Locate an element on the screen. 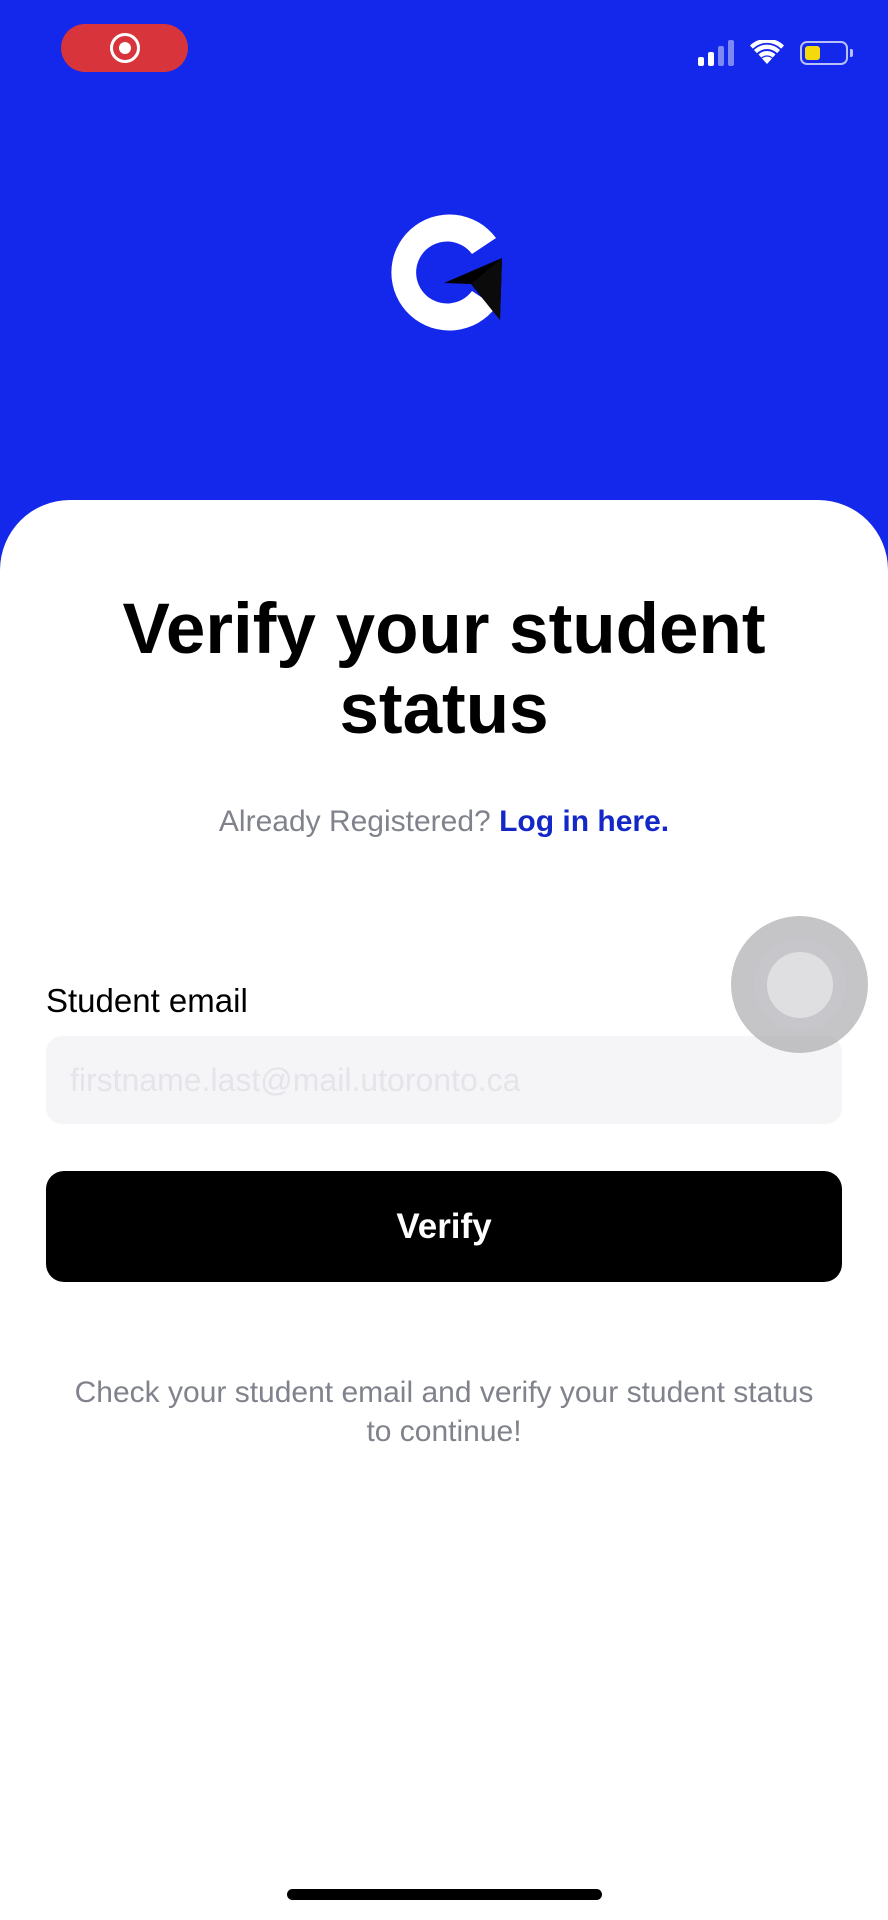 The height and width of the screenshot is (1920, 888). cellular-signal-icon is located at coordinates (716, 53).